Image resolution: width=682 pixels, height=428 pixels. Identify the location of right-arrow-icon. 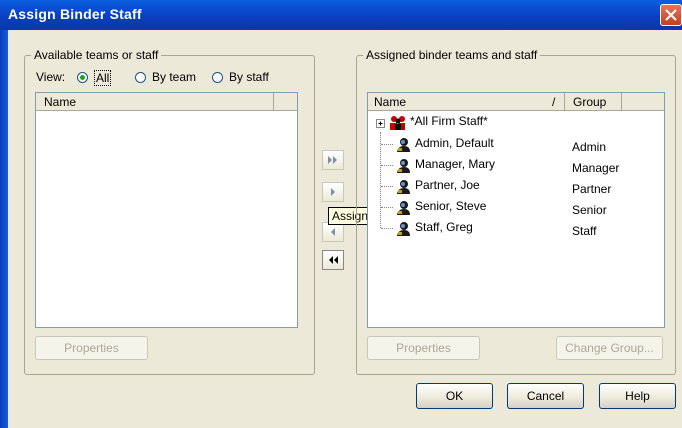
(333, 192).